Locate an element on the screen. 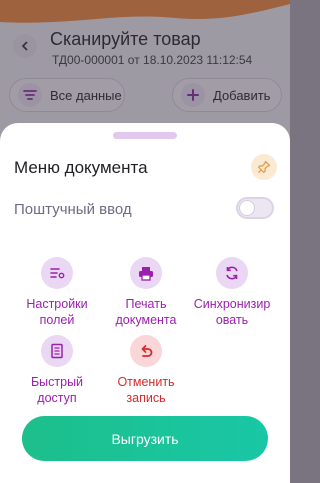 The width and height of the screenshot is (320, 483). undo-icon is located at coordinates (146, 351).